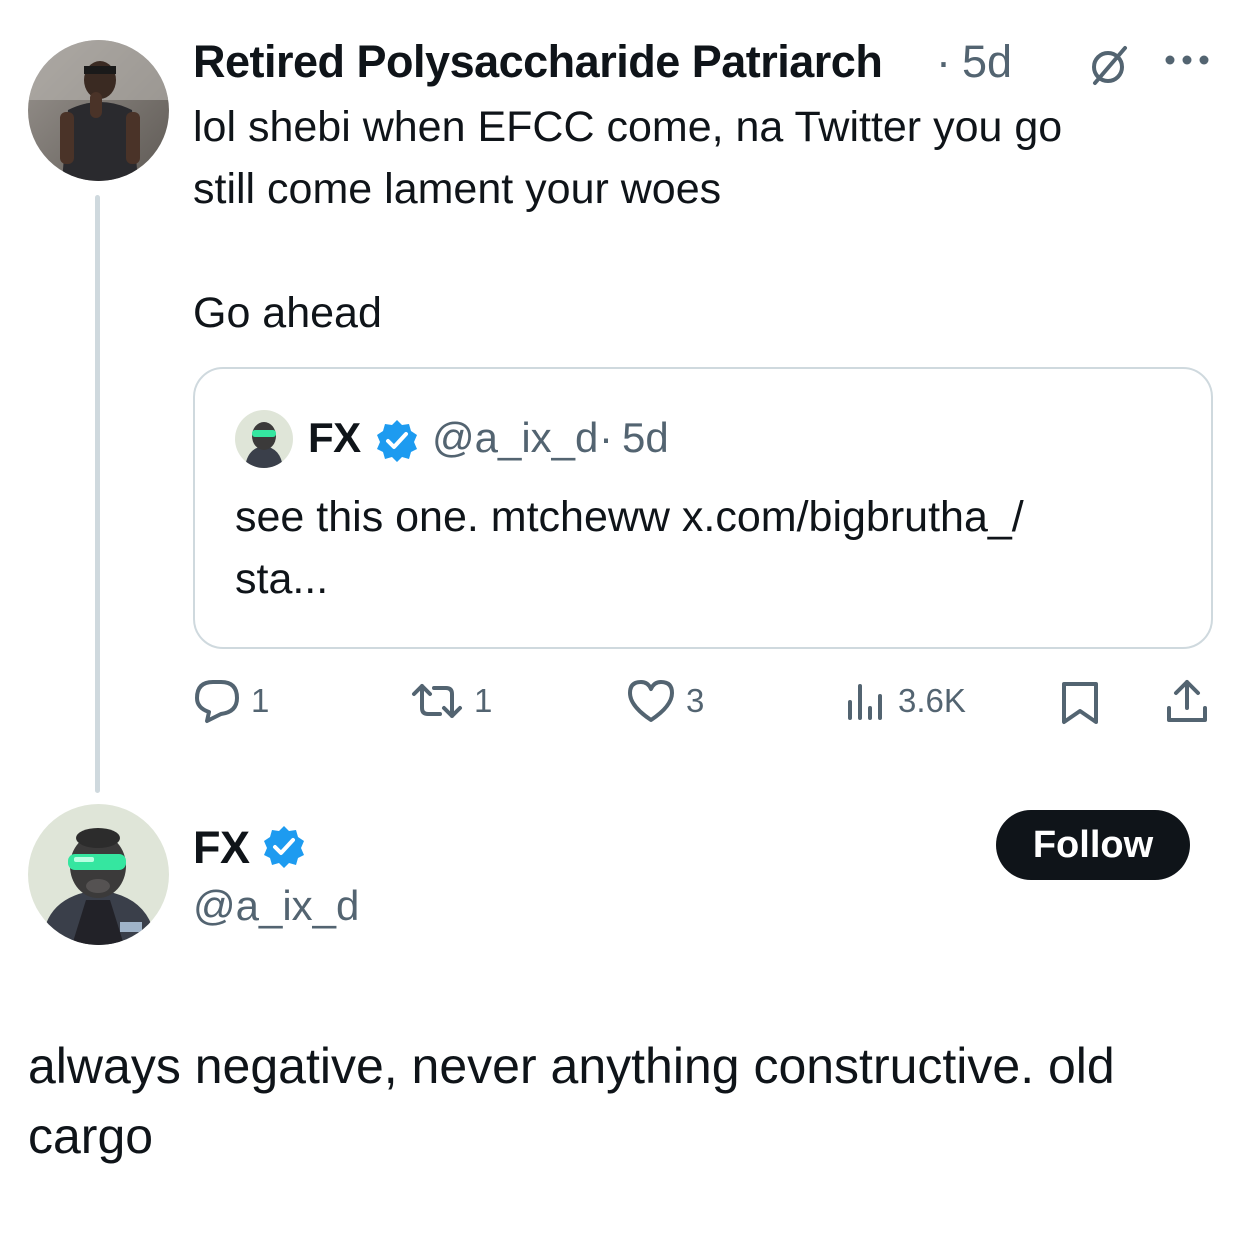 The image size is (1242, 1245). What do you see at coordinates (397, 440) in the screenshot?
I see `quoted-verified-badge-icon` at bounding box center [397, 440].